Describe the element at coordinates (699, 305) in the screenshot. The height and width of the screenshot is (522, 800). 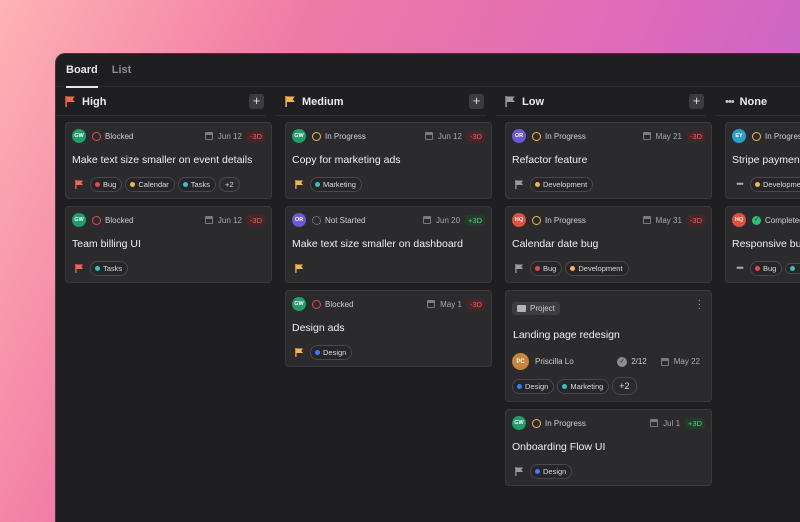
I see `more-options-icon: · · ·` at that location.